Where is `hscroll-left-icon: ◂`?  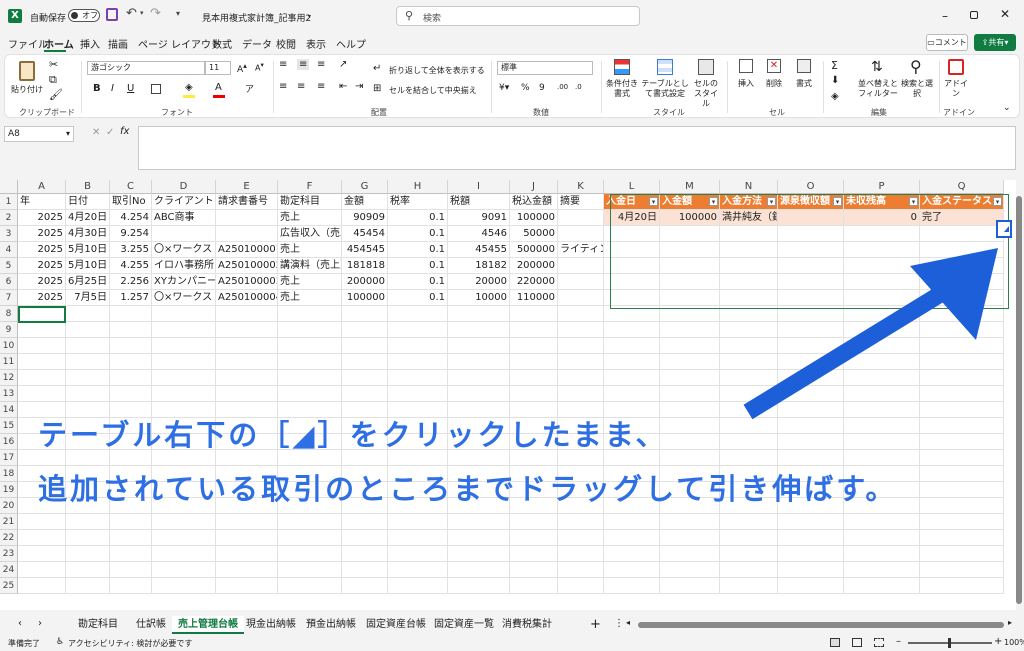 hscroll-left-icon: ◂ is located at coordinates (628, 622).